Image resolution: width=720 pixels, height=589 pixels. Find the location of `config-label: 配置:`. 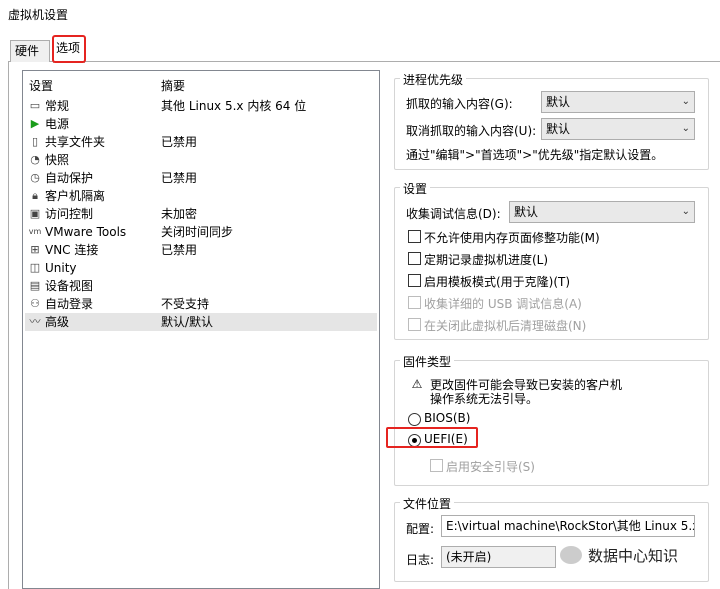

config-label: 配置: is located at coordinates (420, 529).